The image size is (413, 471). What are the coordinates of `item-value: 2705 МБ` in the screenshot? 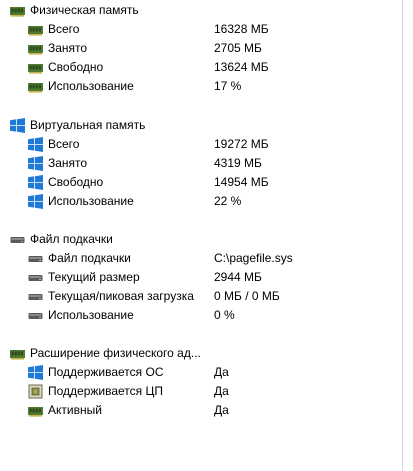 It's located at (238, 48).